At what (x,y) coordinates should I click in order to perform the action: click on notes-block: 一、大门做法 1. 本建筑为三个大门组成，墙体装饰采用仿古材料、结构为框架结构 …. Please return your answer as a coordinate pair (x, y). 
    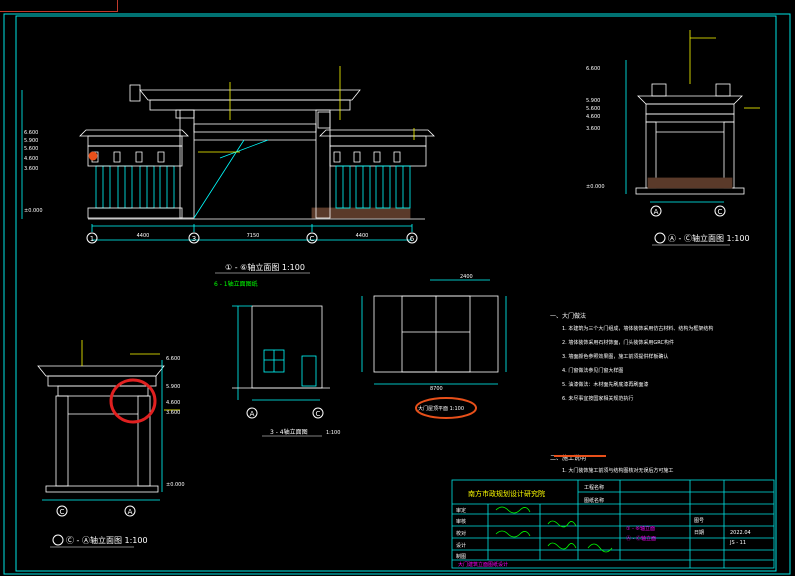
    Looking at the image, I should click on (631, 393).